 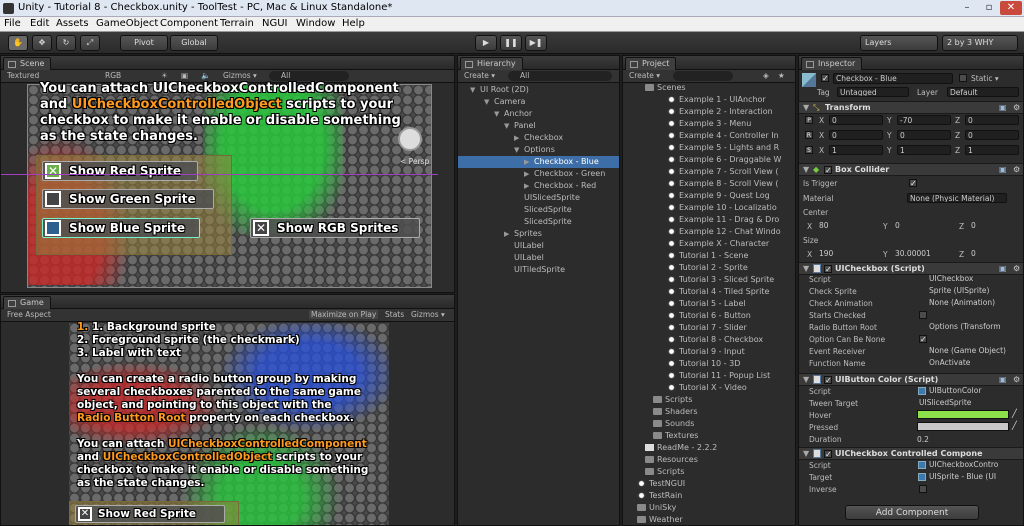 I want to click on hierarchy-item: UILabel, so click(x=538, y=246).